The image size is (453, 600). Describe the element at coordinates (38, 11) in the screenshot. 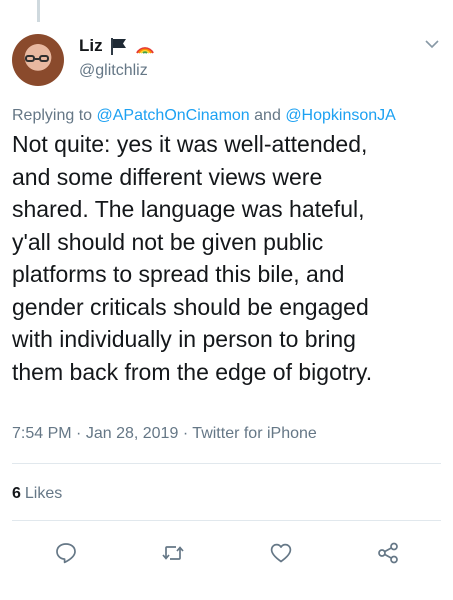

I see `thread-connector-line` at that location.